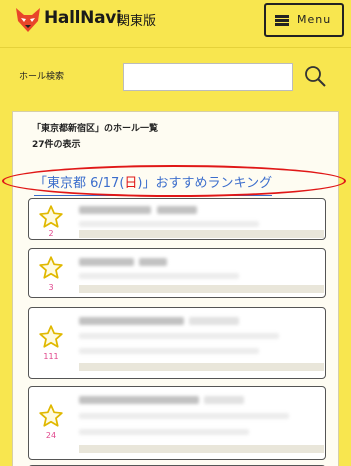 The height and width of the screenshot is (466, 351). Describe the element at coordinates (51, 233) in the screenshot. I see `favorite-count: 2` at that location.